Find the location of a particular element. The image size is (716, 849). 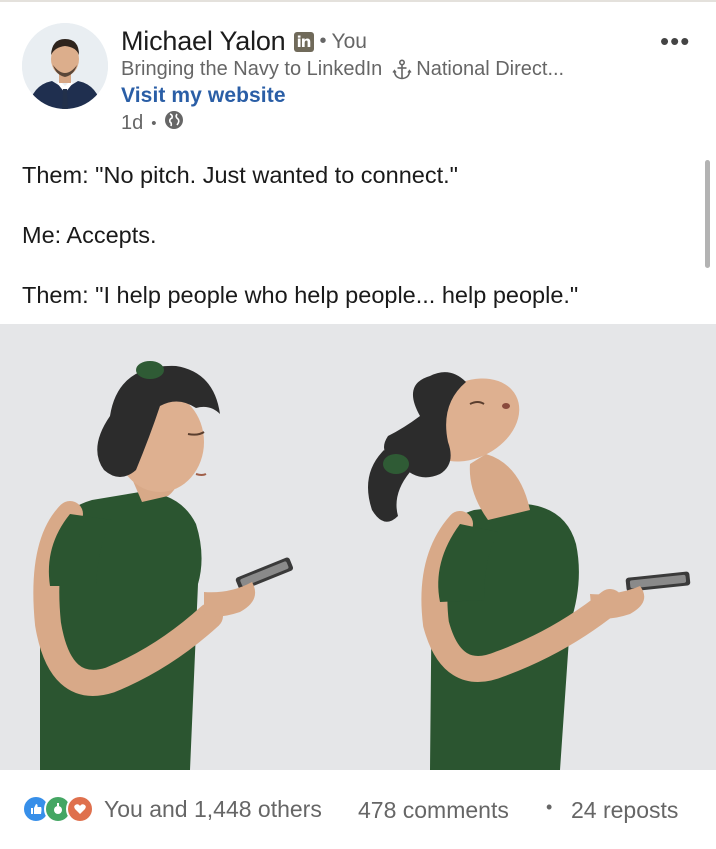

reactions-count: You and 1,448 others is located at coordinates (213, 809).